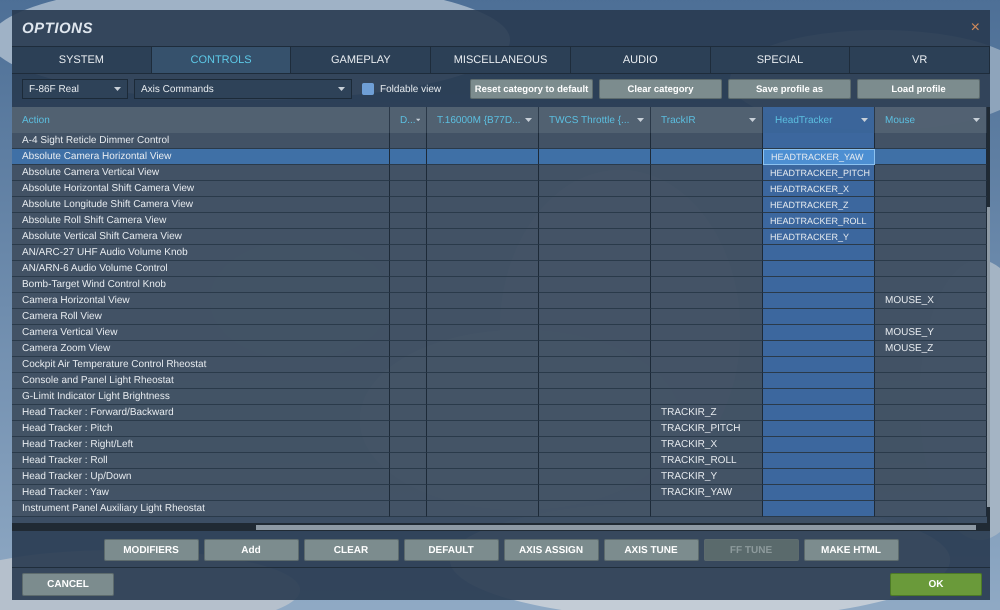 The height and width of the screenshot is (610, 1000). I want to click on action-cell: Absolute Horizontal Shift Camera View, so click(201, 189).